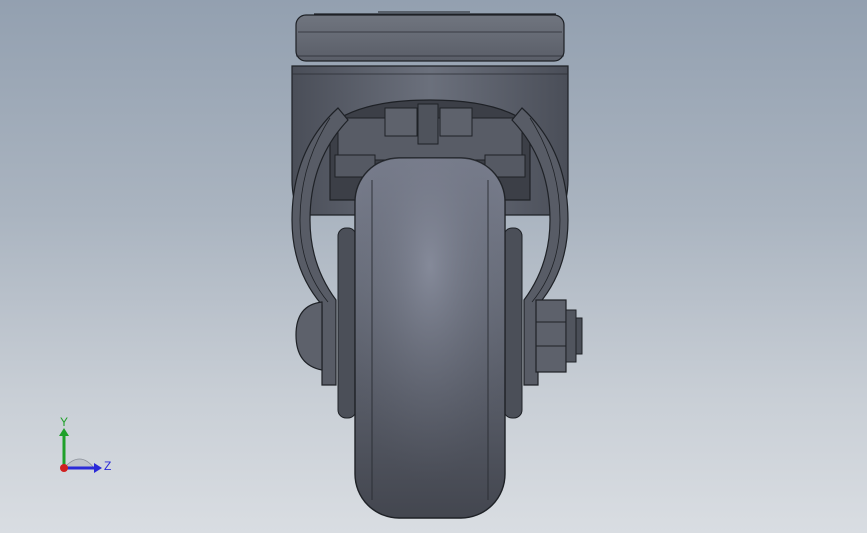  What do you see at coordinates (559, 336) in the screenshot?
I see `axle-nut-right` at bounding box center [559, 336].